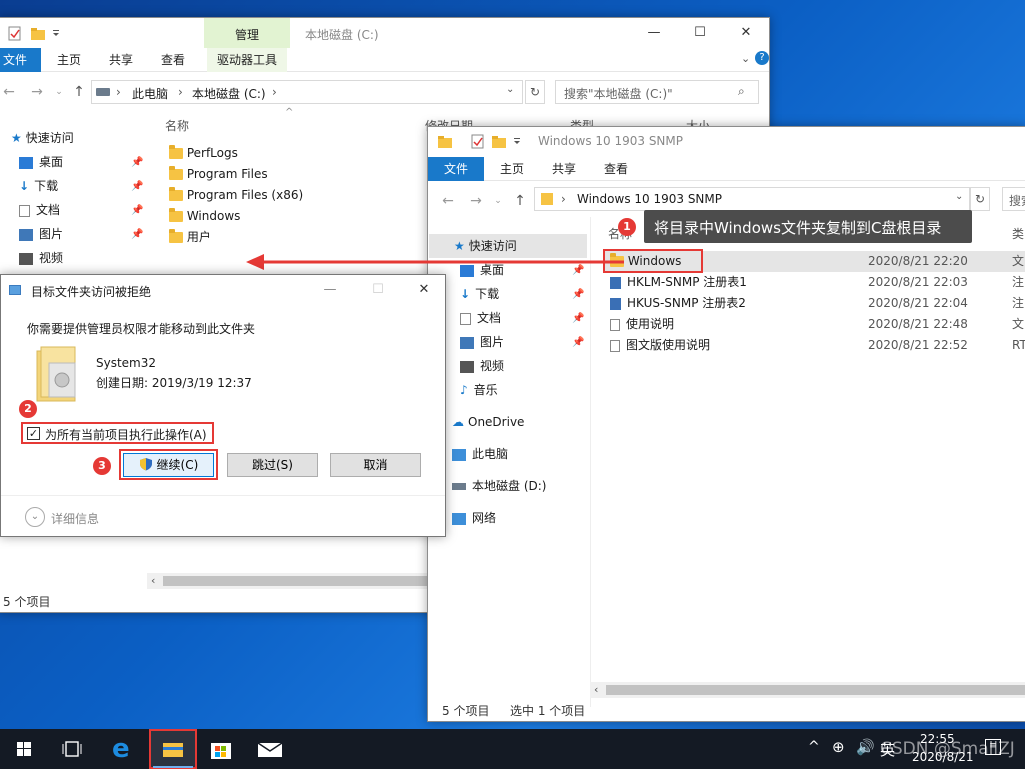 This screenshot has height=769, width=1025. Describe the element at coordinates (176, 236) in the screenshot. I see `folder-icon` at that location.